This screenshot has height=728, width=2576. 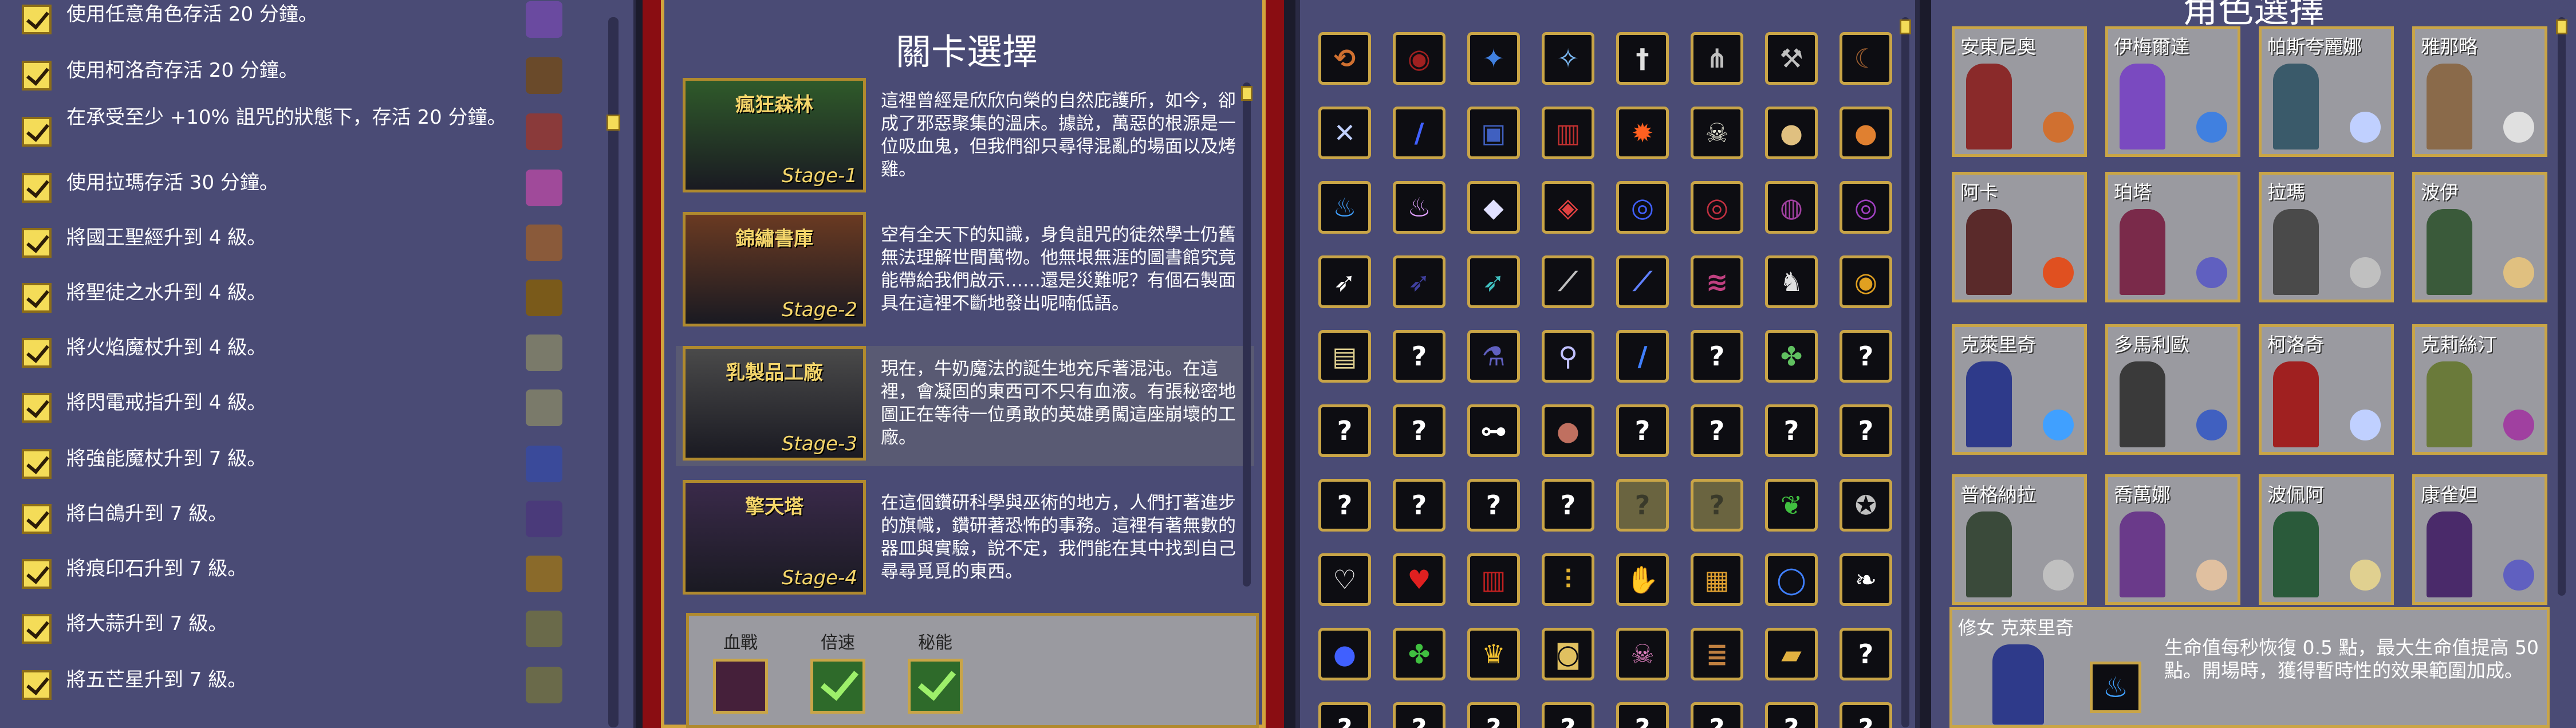 What do you see at coordinates (2019, 539) in the screenshot?
I see `character-card: 普格納拉` at bounding box center [2019, 539].